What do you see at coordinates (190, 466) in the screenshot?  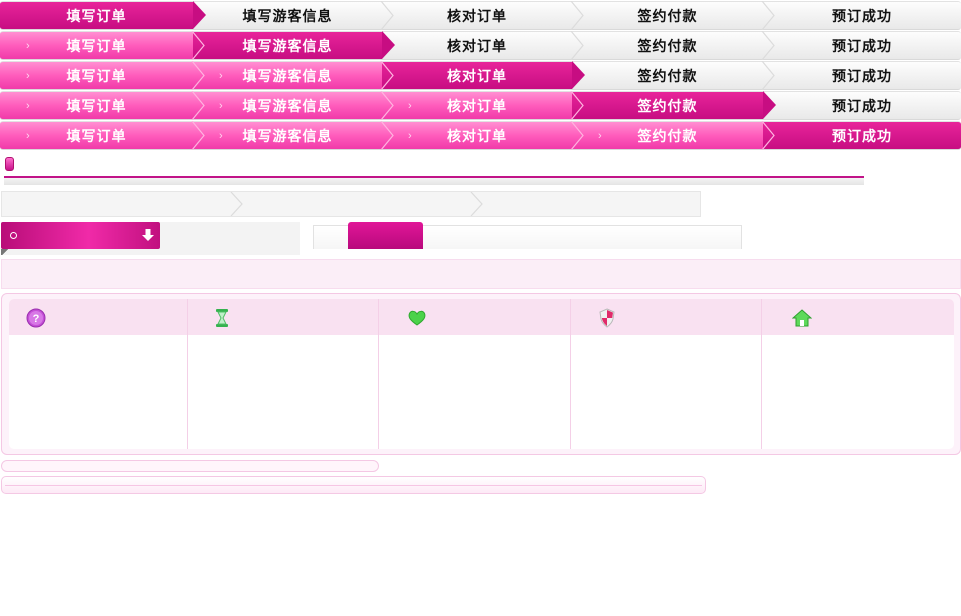 I see `progress-bar-empty` at bounding box center [190, 466].